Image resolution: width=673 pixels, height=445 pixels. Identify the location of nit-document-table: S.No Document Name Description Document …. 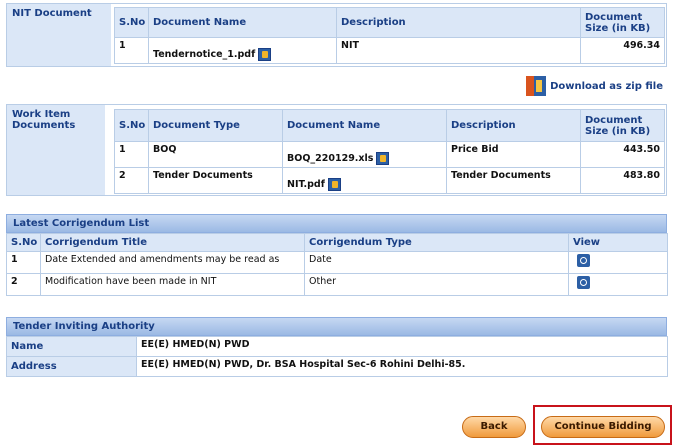
(389, 35).